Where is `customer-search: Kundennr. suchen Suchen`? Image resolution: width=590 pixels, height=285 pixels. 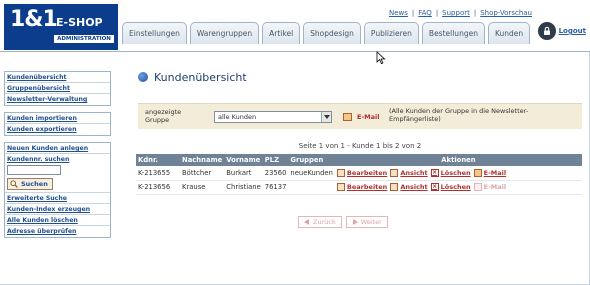 customer-search: Kundennr. suchen Suchen is located at coordinates (57, 173).